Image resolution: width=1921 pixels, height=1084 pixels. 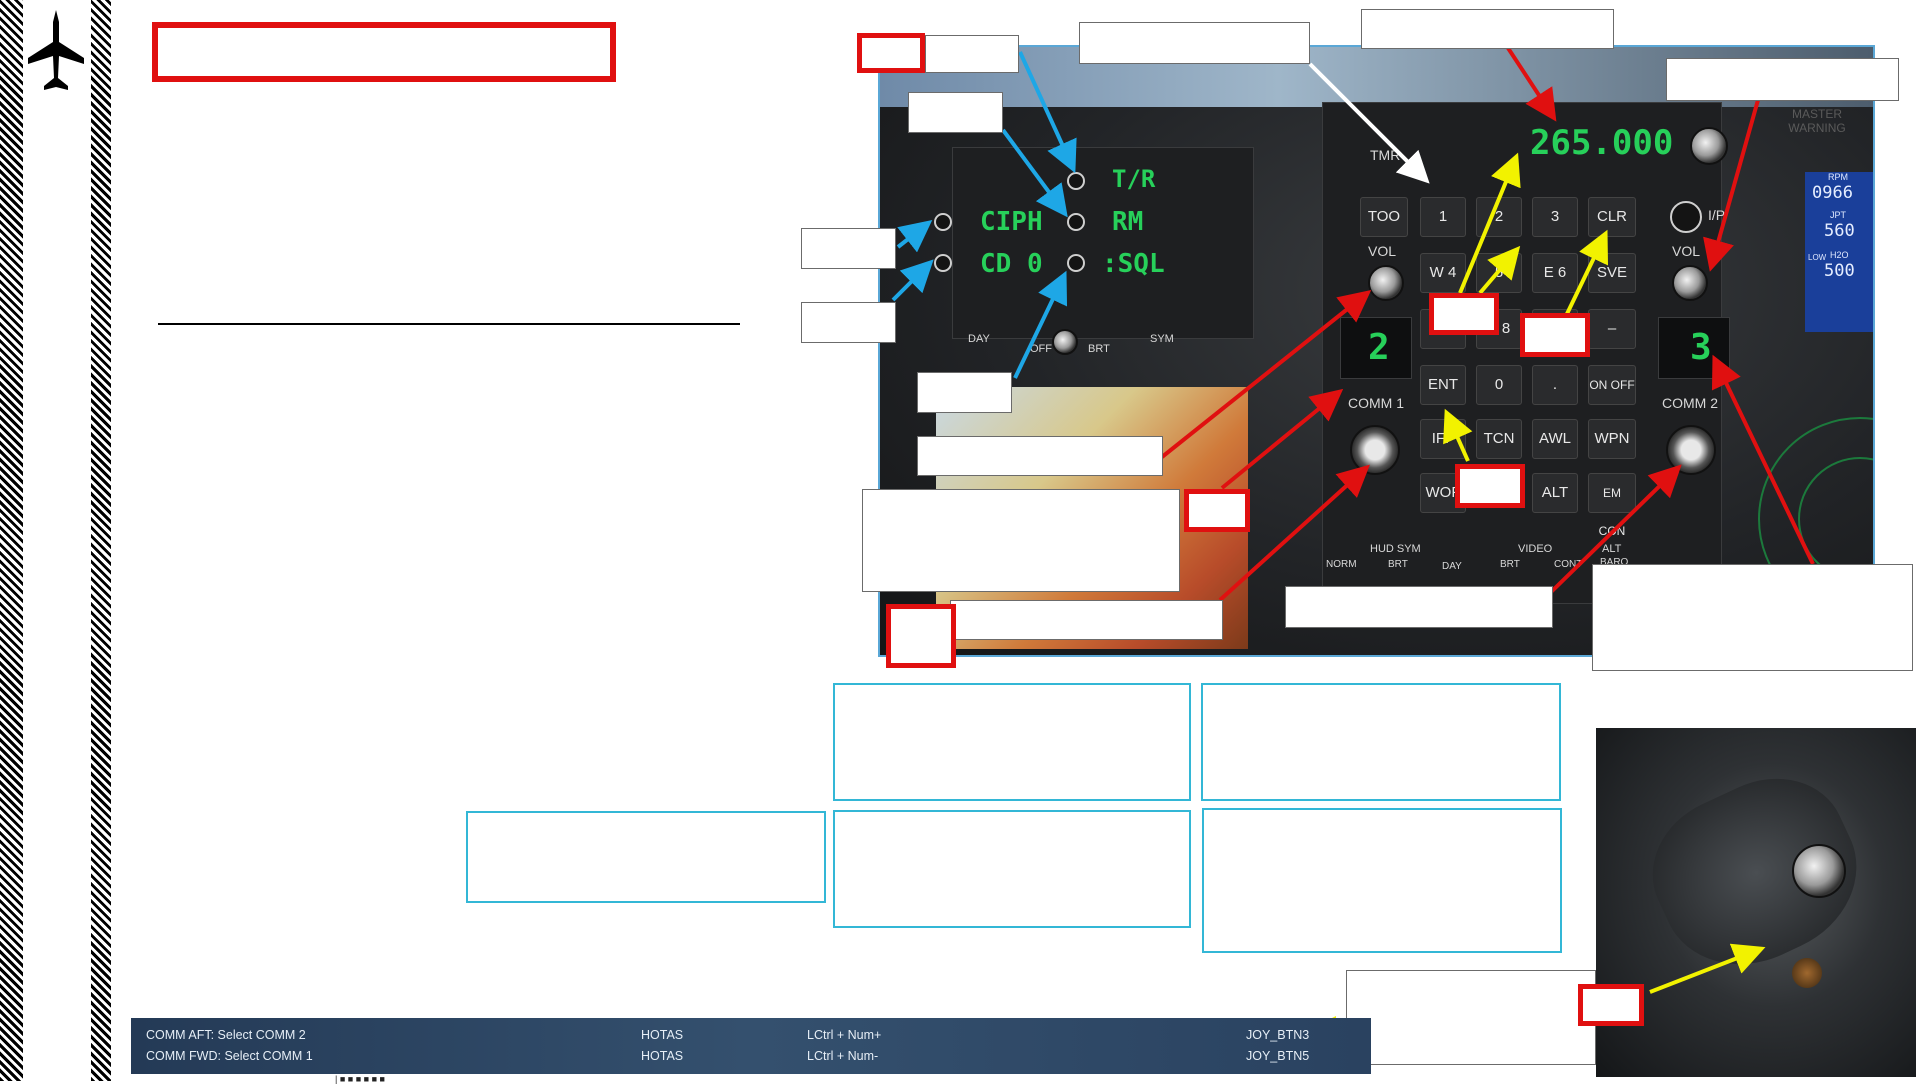 What do you see at coordinates (1555, 439) in the screenshot?
I see `key-awl: AWL` at bounding box center [1555, 439].